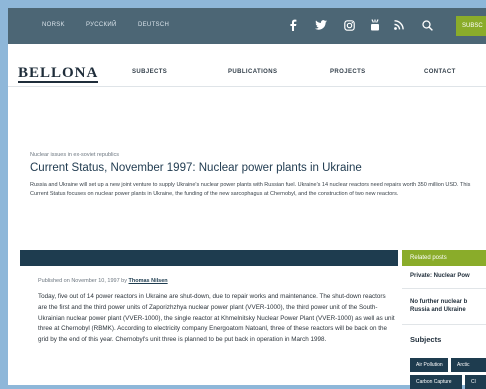 The width and height of the screenshot is (486, 389). Describe the element at coordinates (468, 365) in the screenshot. I see `subject-tag: Arctic` at that location.